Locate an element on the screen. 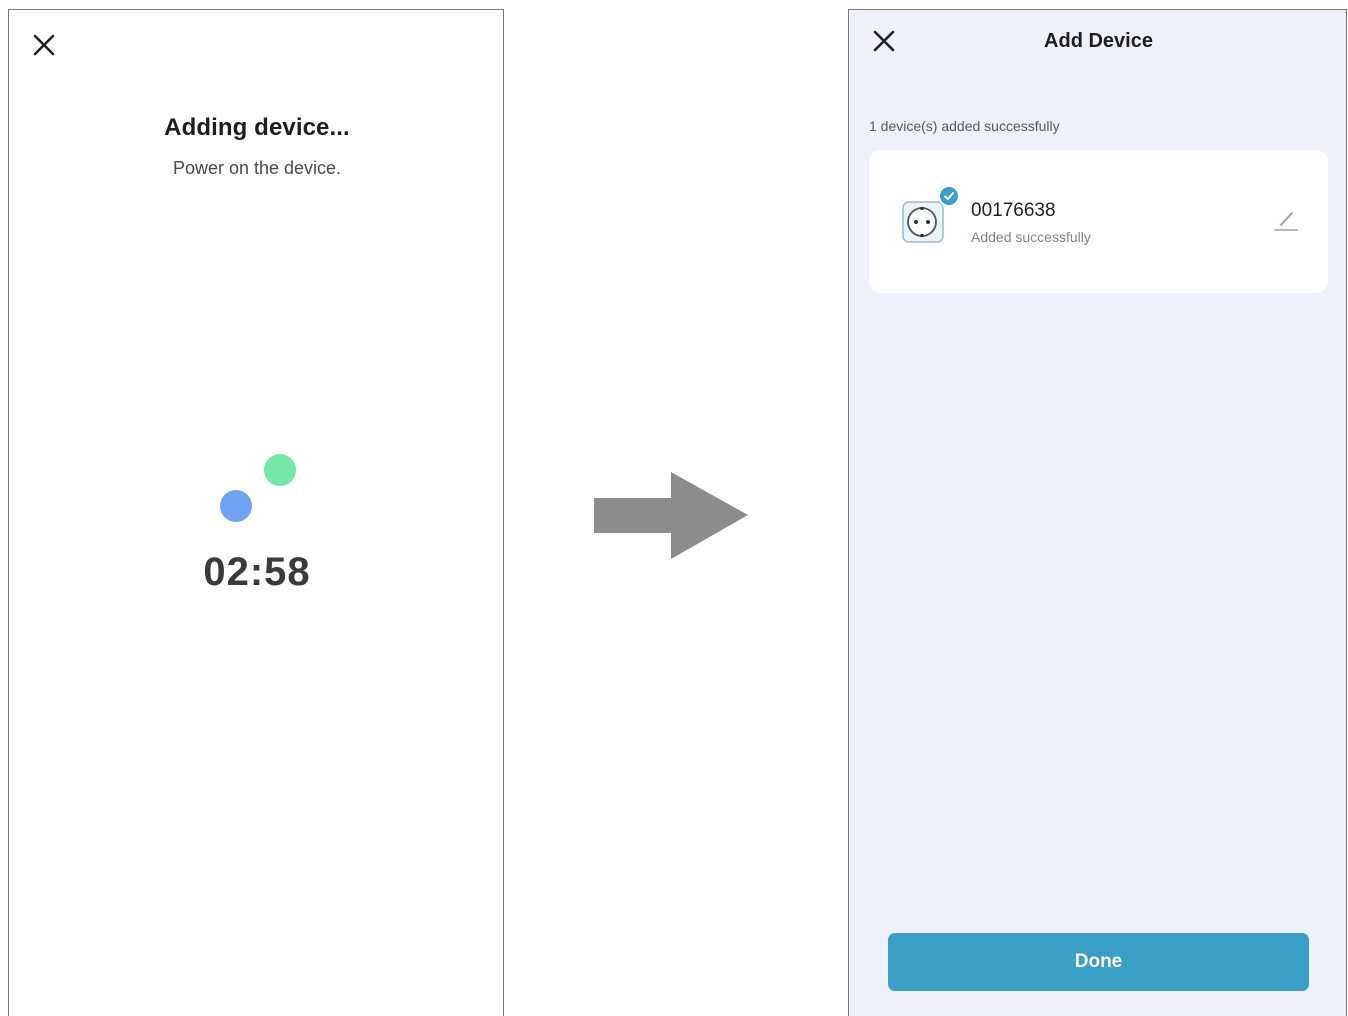  smart-plug-icon is located at coordinates (923, 222).